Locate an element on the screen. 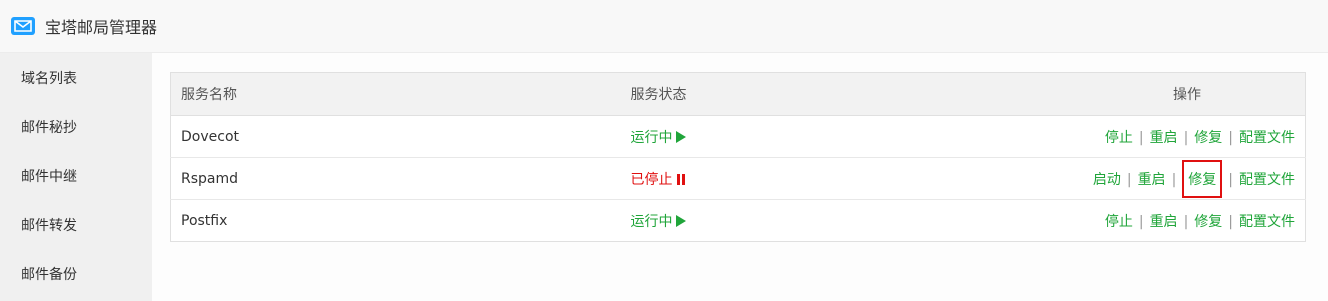  sidebar: 域名列表 邮件秘抄 邮件中继 邮件转发 邮件备份 is located at coordinates (76, 177).